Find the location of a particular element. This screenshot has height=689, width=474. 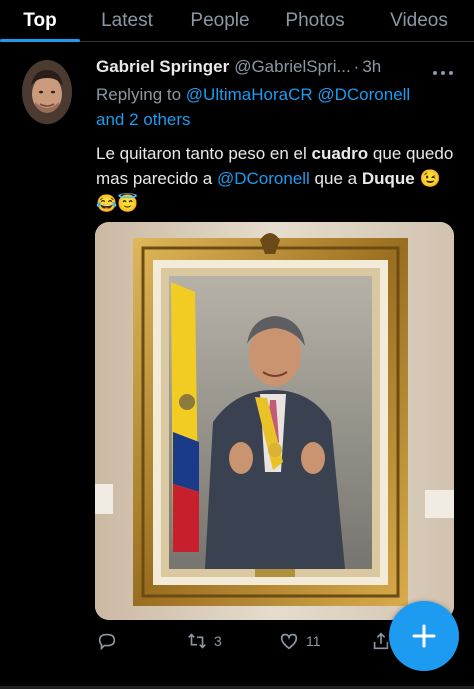

tab-top: Top is located at coordinates (40, 21).